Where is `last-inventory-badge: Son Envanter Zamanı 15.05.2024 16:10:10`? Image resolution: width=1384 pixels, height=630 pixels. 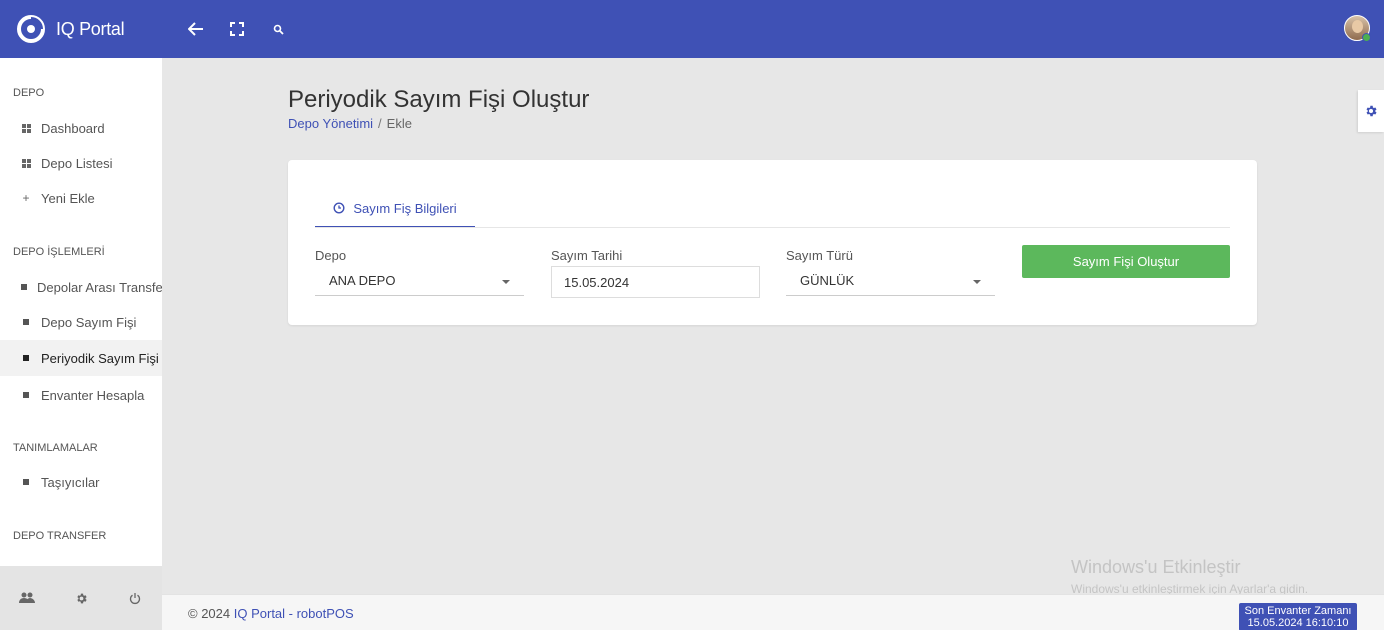
last-inventory-badge: Son Envanter Zamanı 15.05.2024 16:10:10 is located at coordinates (1298, 616).